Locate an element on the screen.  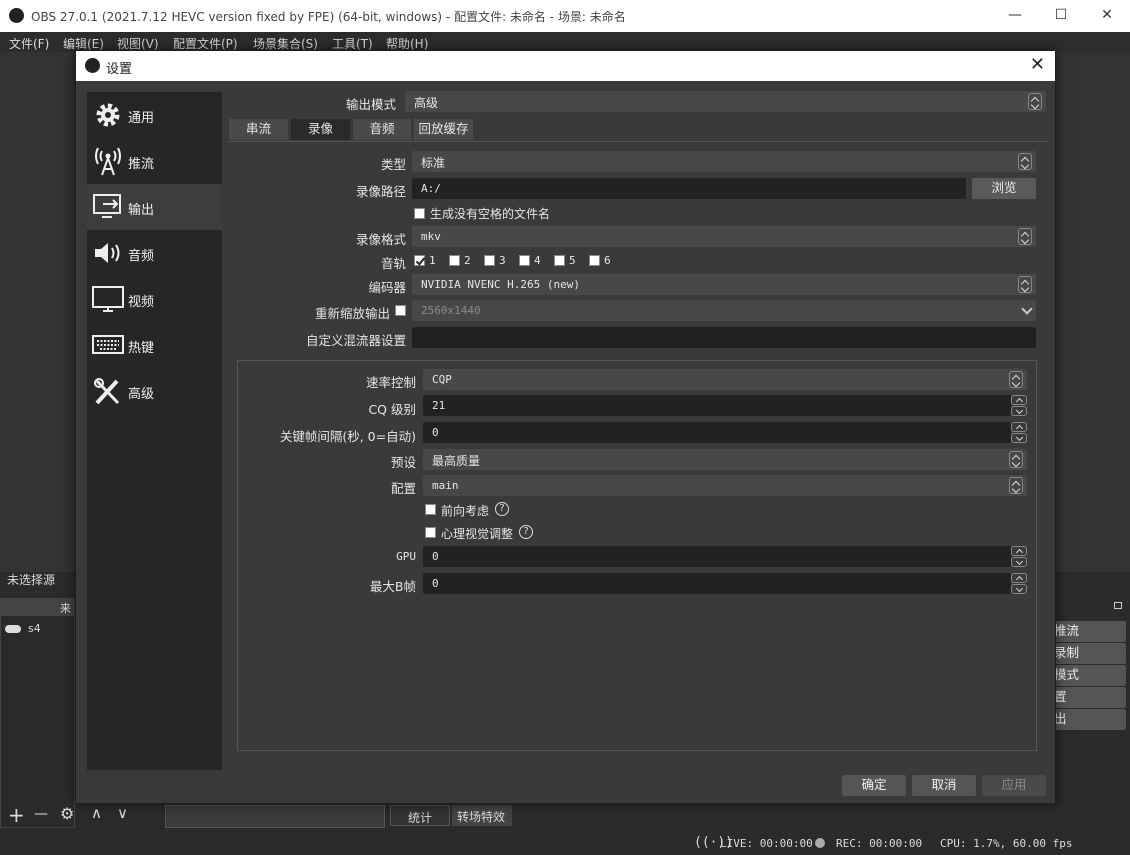
keyframe-interval-input: 0 is located at coordinates (717, 432).